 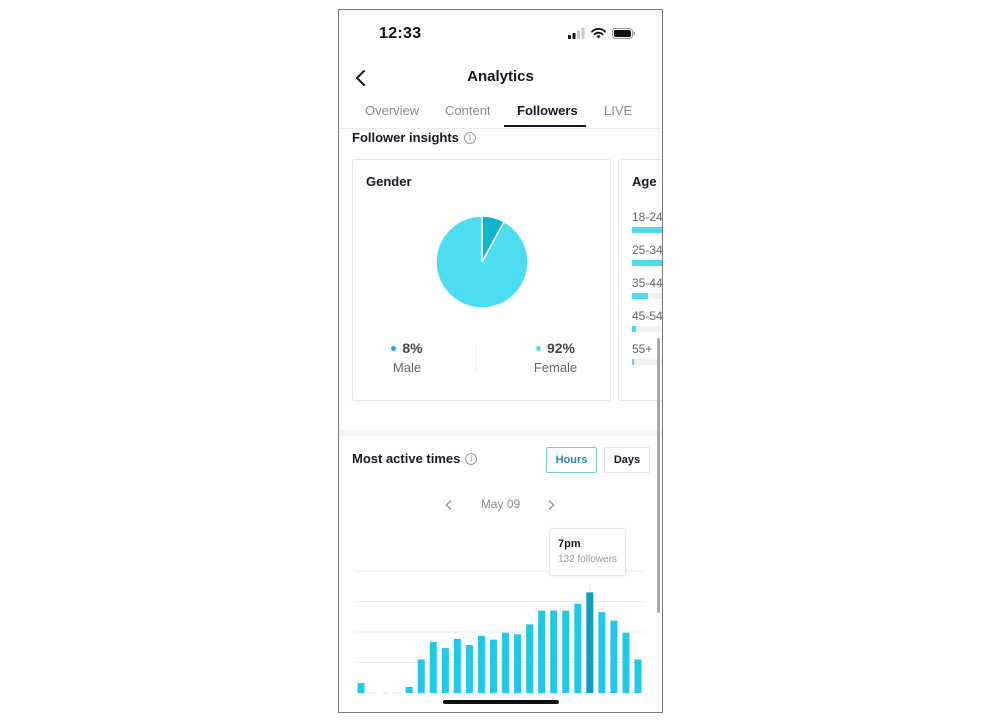 What do you see at coordinates (638, 676) in the screenshot?
I see `bar-11pm` at bounding box center [638, 676].